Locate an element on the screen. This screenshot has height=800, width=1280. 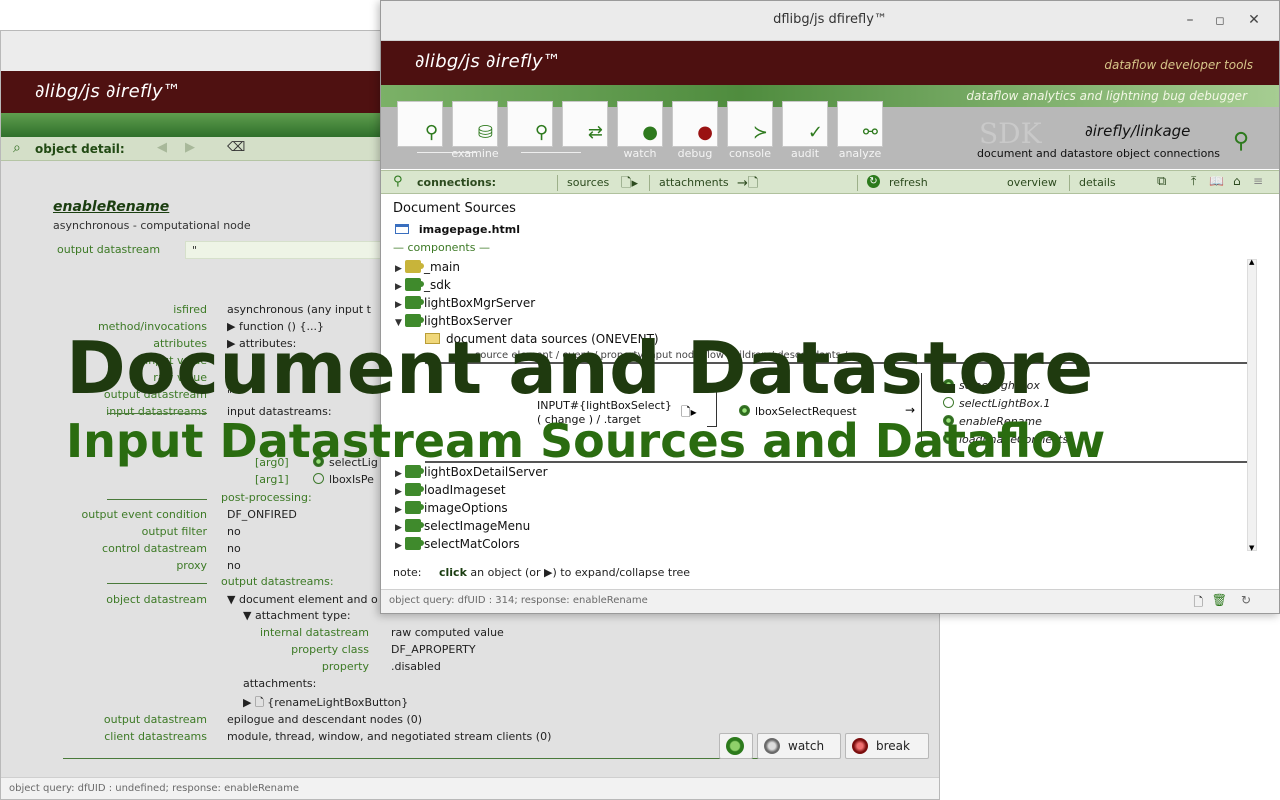
attachments-icon: →🗋 is located at coordinates (747, 185).